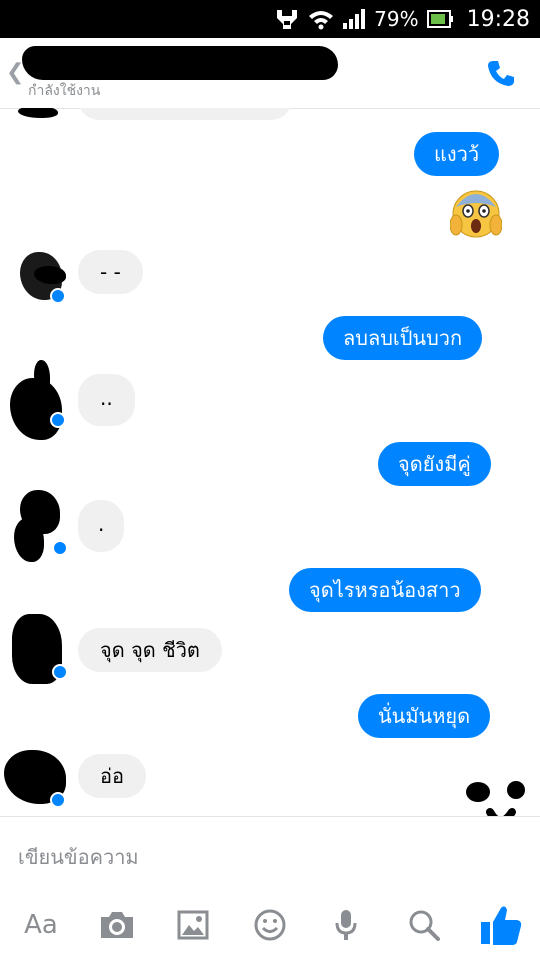  I want to click on smiley-icon, so click(270, 925).